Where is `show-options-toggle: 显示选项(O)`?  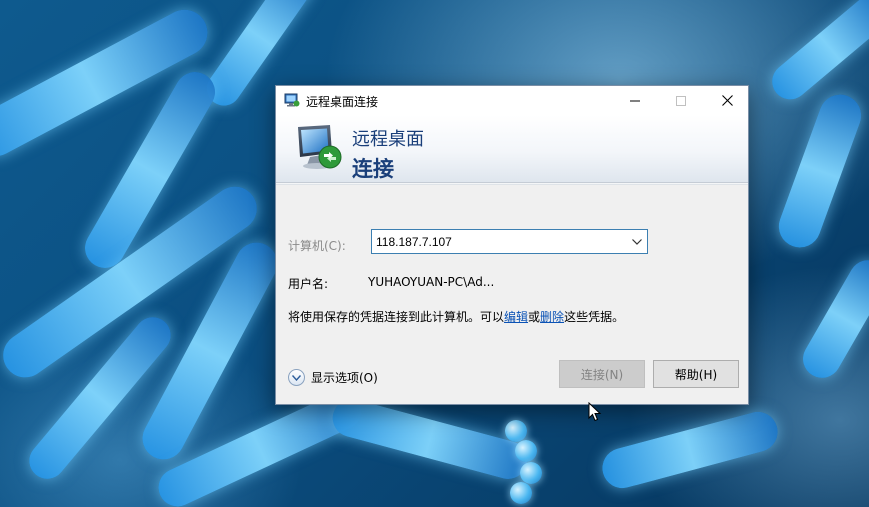 show-options-toggle: 显示选项(O) is located at coordinates (333, 377).